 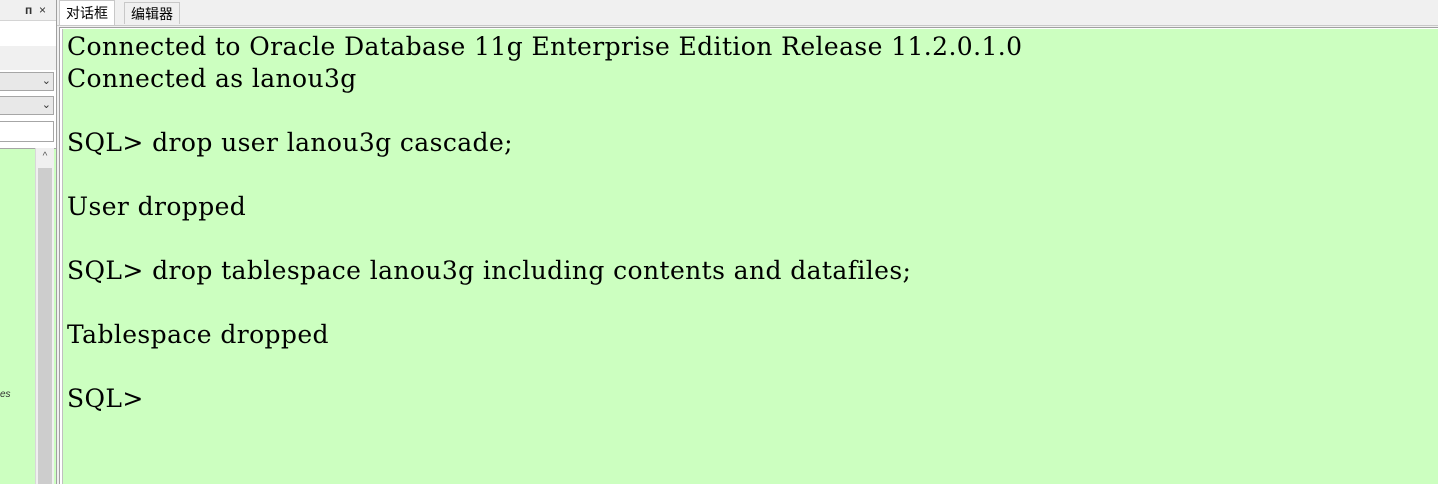 I want to click on panel-separator, so click(x=28, y=58).